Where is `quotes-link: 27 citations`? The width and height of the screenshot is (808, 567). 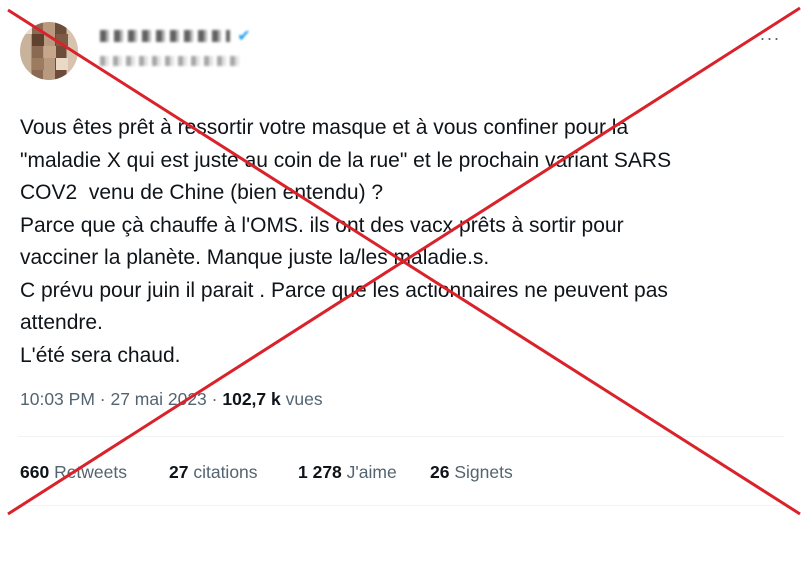
quotes-link: 27 citations is located at coordinates (213, 472).